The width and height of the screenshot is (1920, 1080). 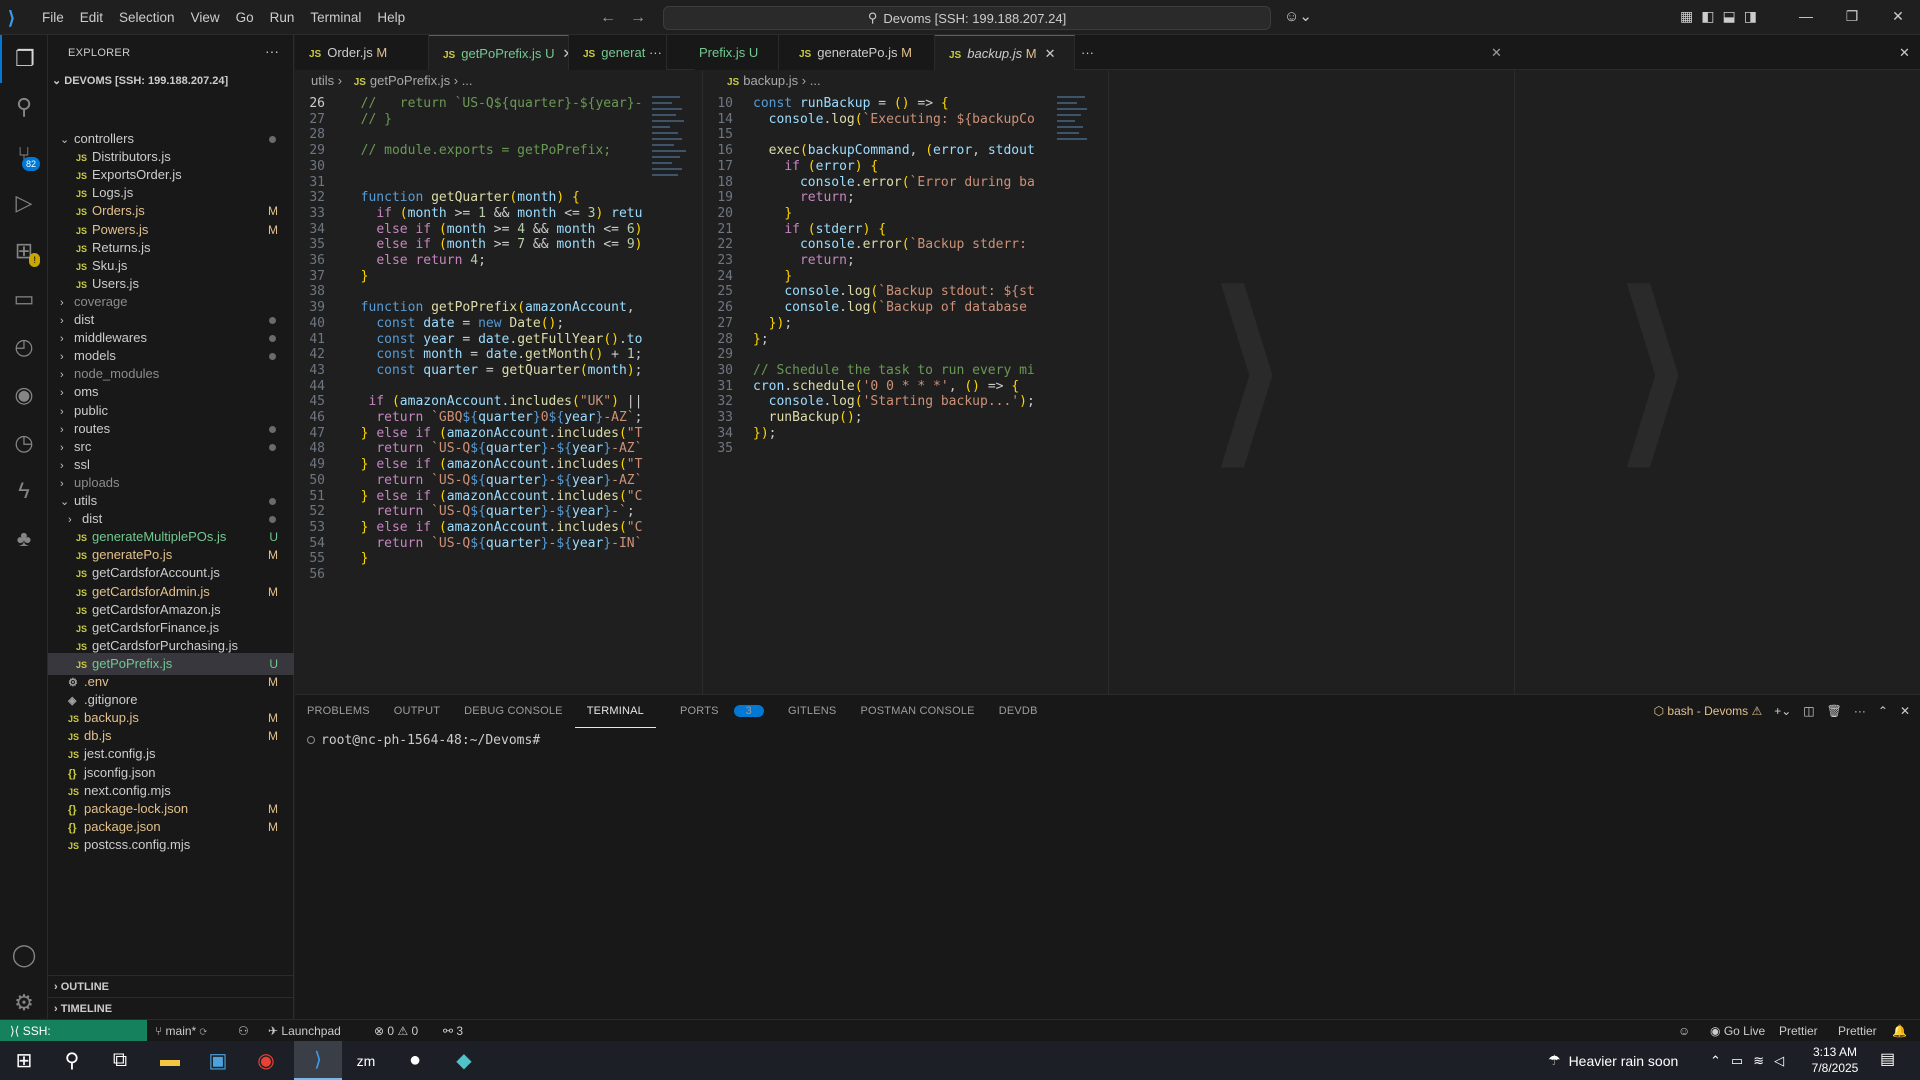 I want to click on menu-file: File, so click(x=53, y=17).